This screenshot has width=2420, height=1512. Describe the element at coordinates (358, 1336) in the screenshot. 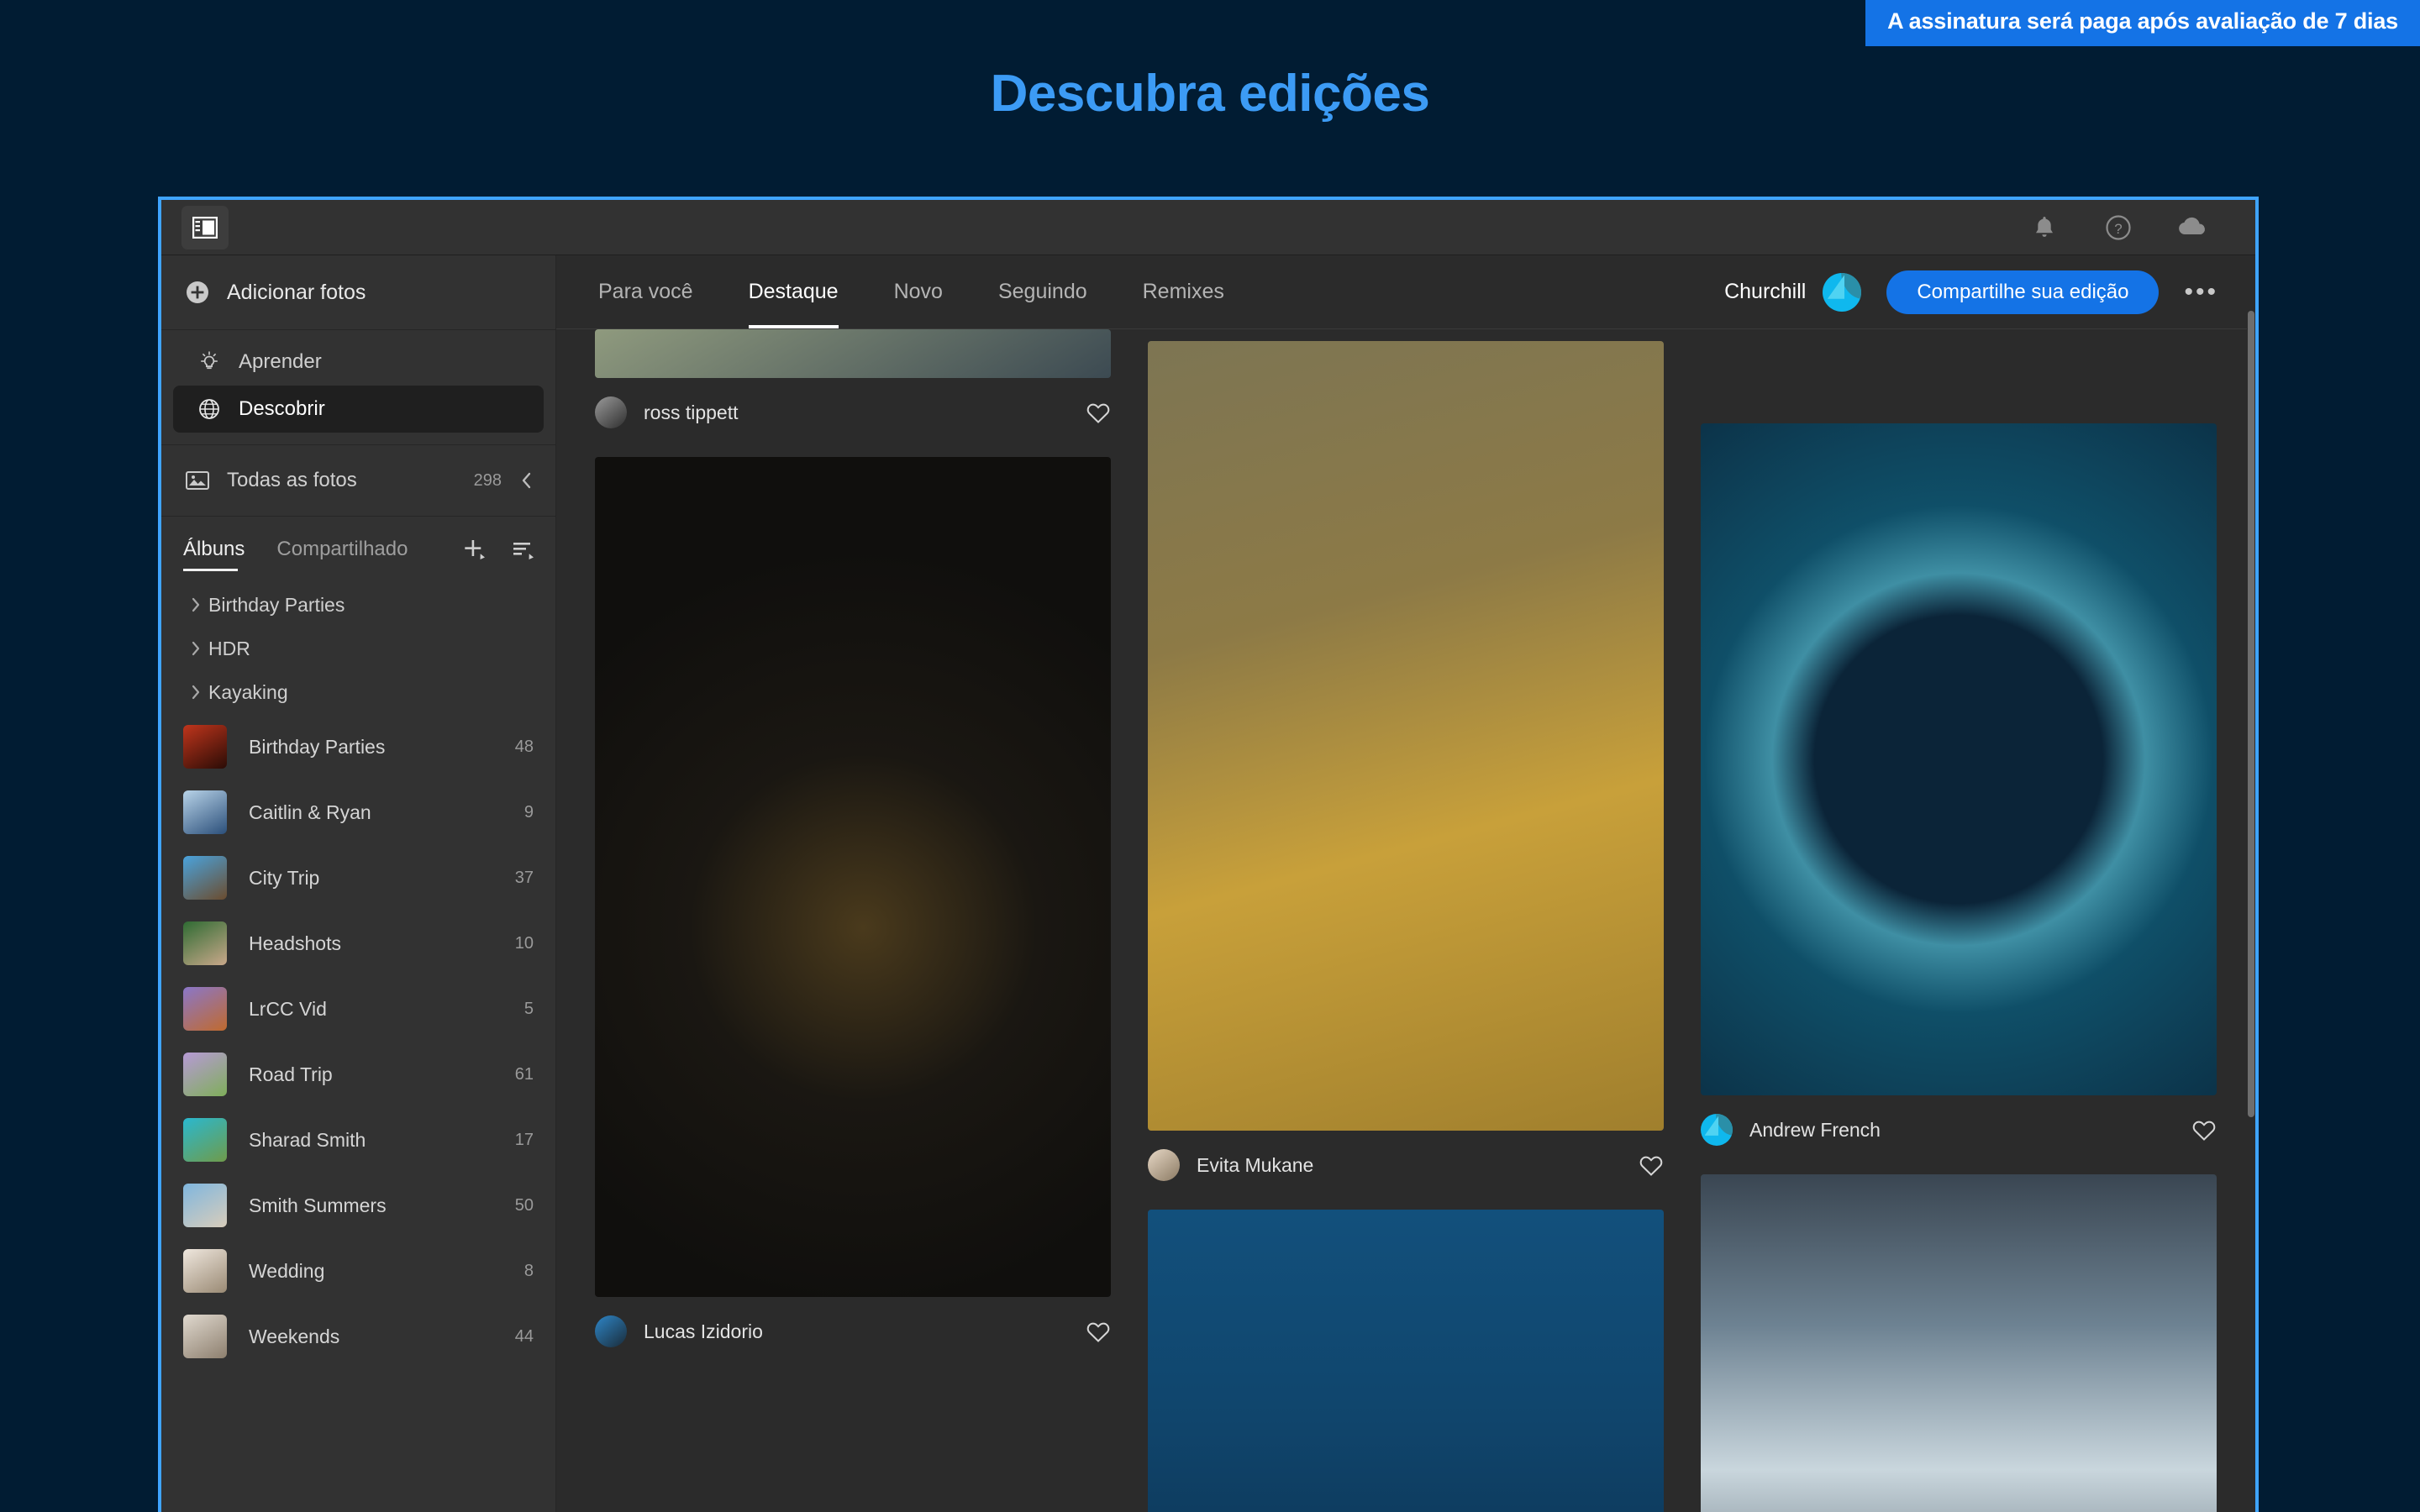

I see `album-item: Weekends 44` at that location.